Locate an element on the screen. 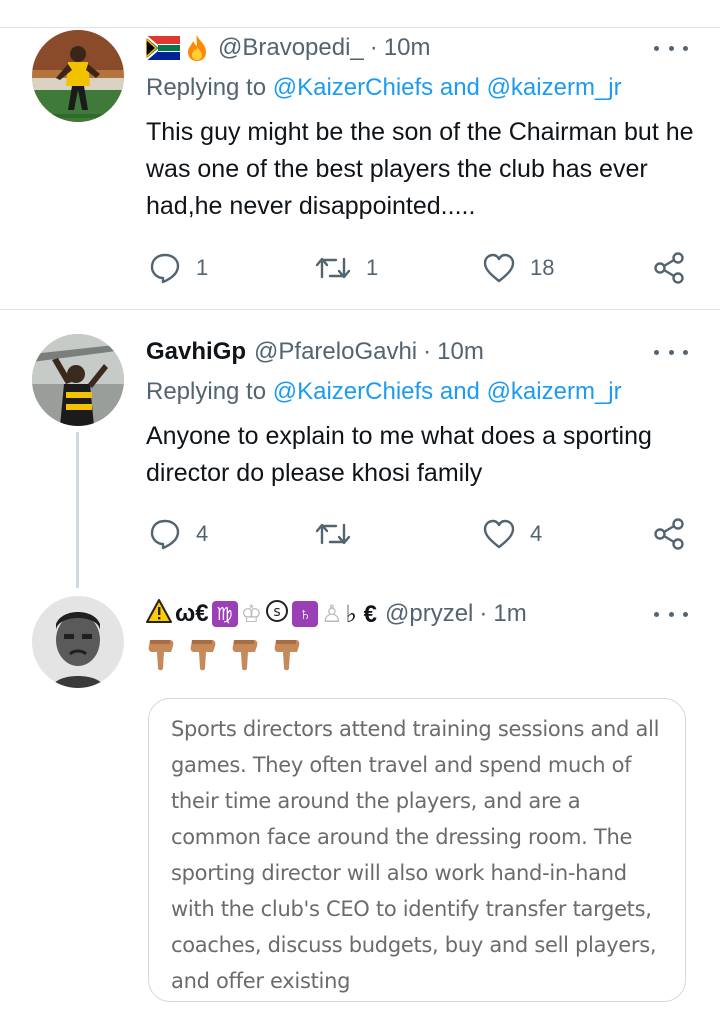  reply-count: 4 is located at coordinates (202, 533).